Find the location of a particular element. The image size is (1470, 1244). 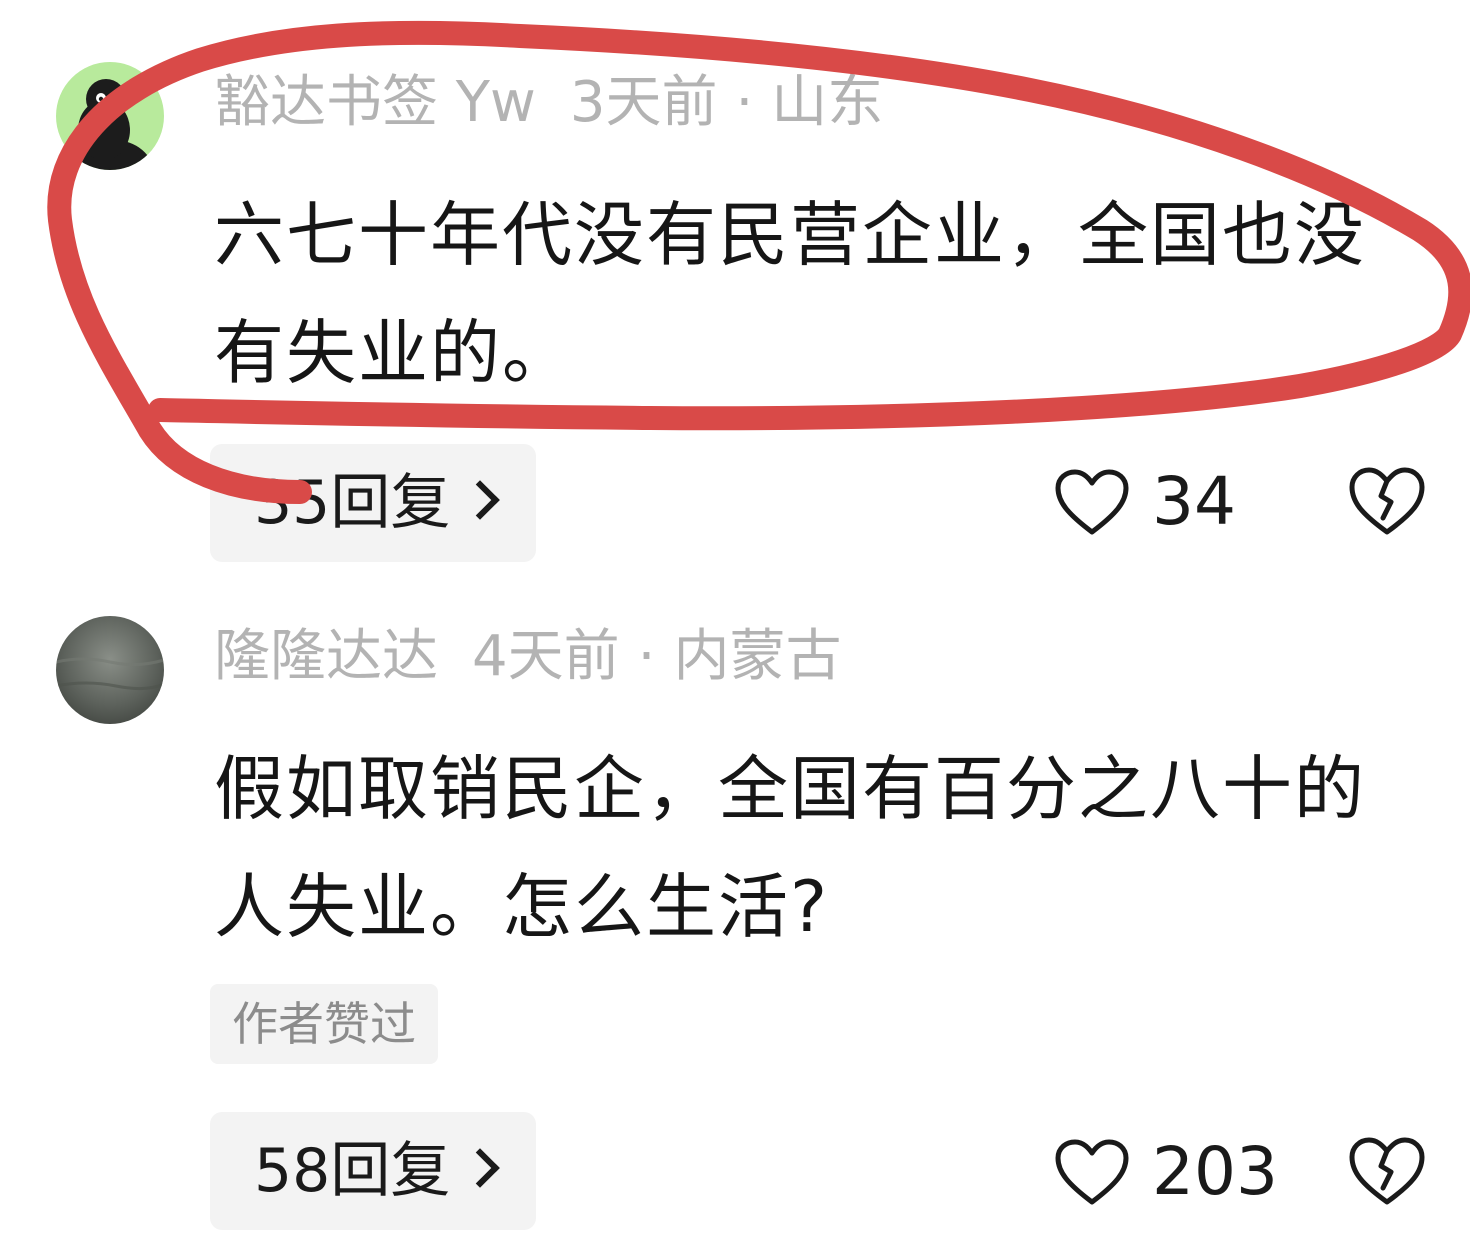

username: 豁达书签 Yw is located at coordinates (375, 102).